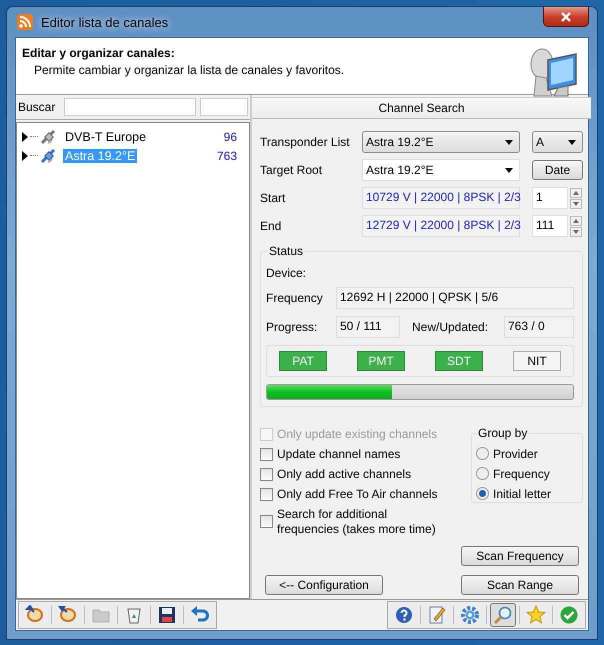 The image size is (604, 645). What do you see at coordinates (354, 494) in the screenshot?
I see `checkbox-option: Only add Free To Air channels` at bounding box center [354, 494].